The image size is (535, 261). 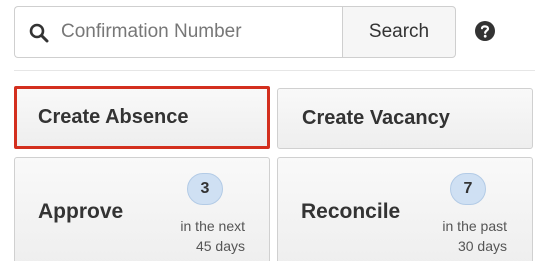 I want to click on search-field, so click(x=178, y=32).